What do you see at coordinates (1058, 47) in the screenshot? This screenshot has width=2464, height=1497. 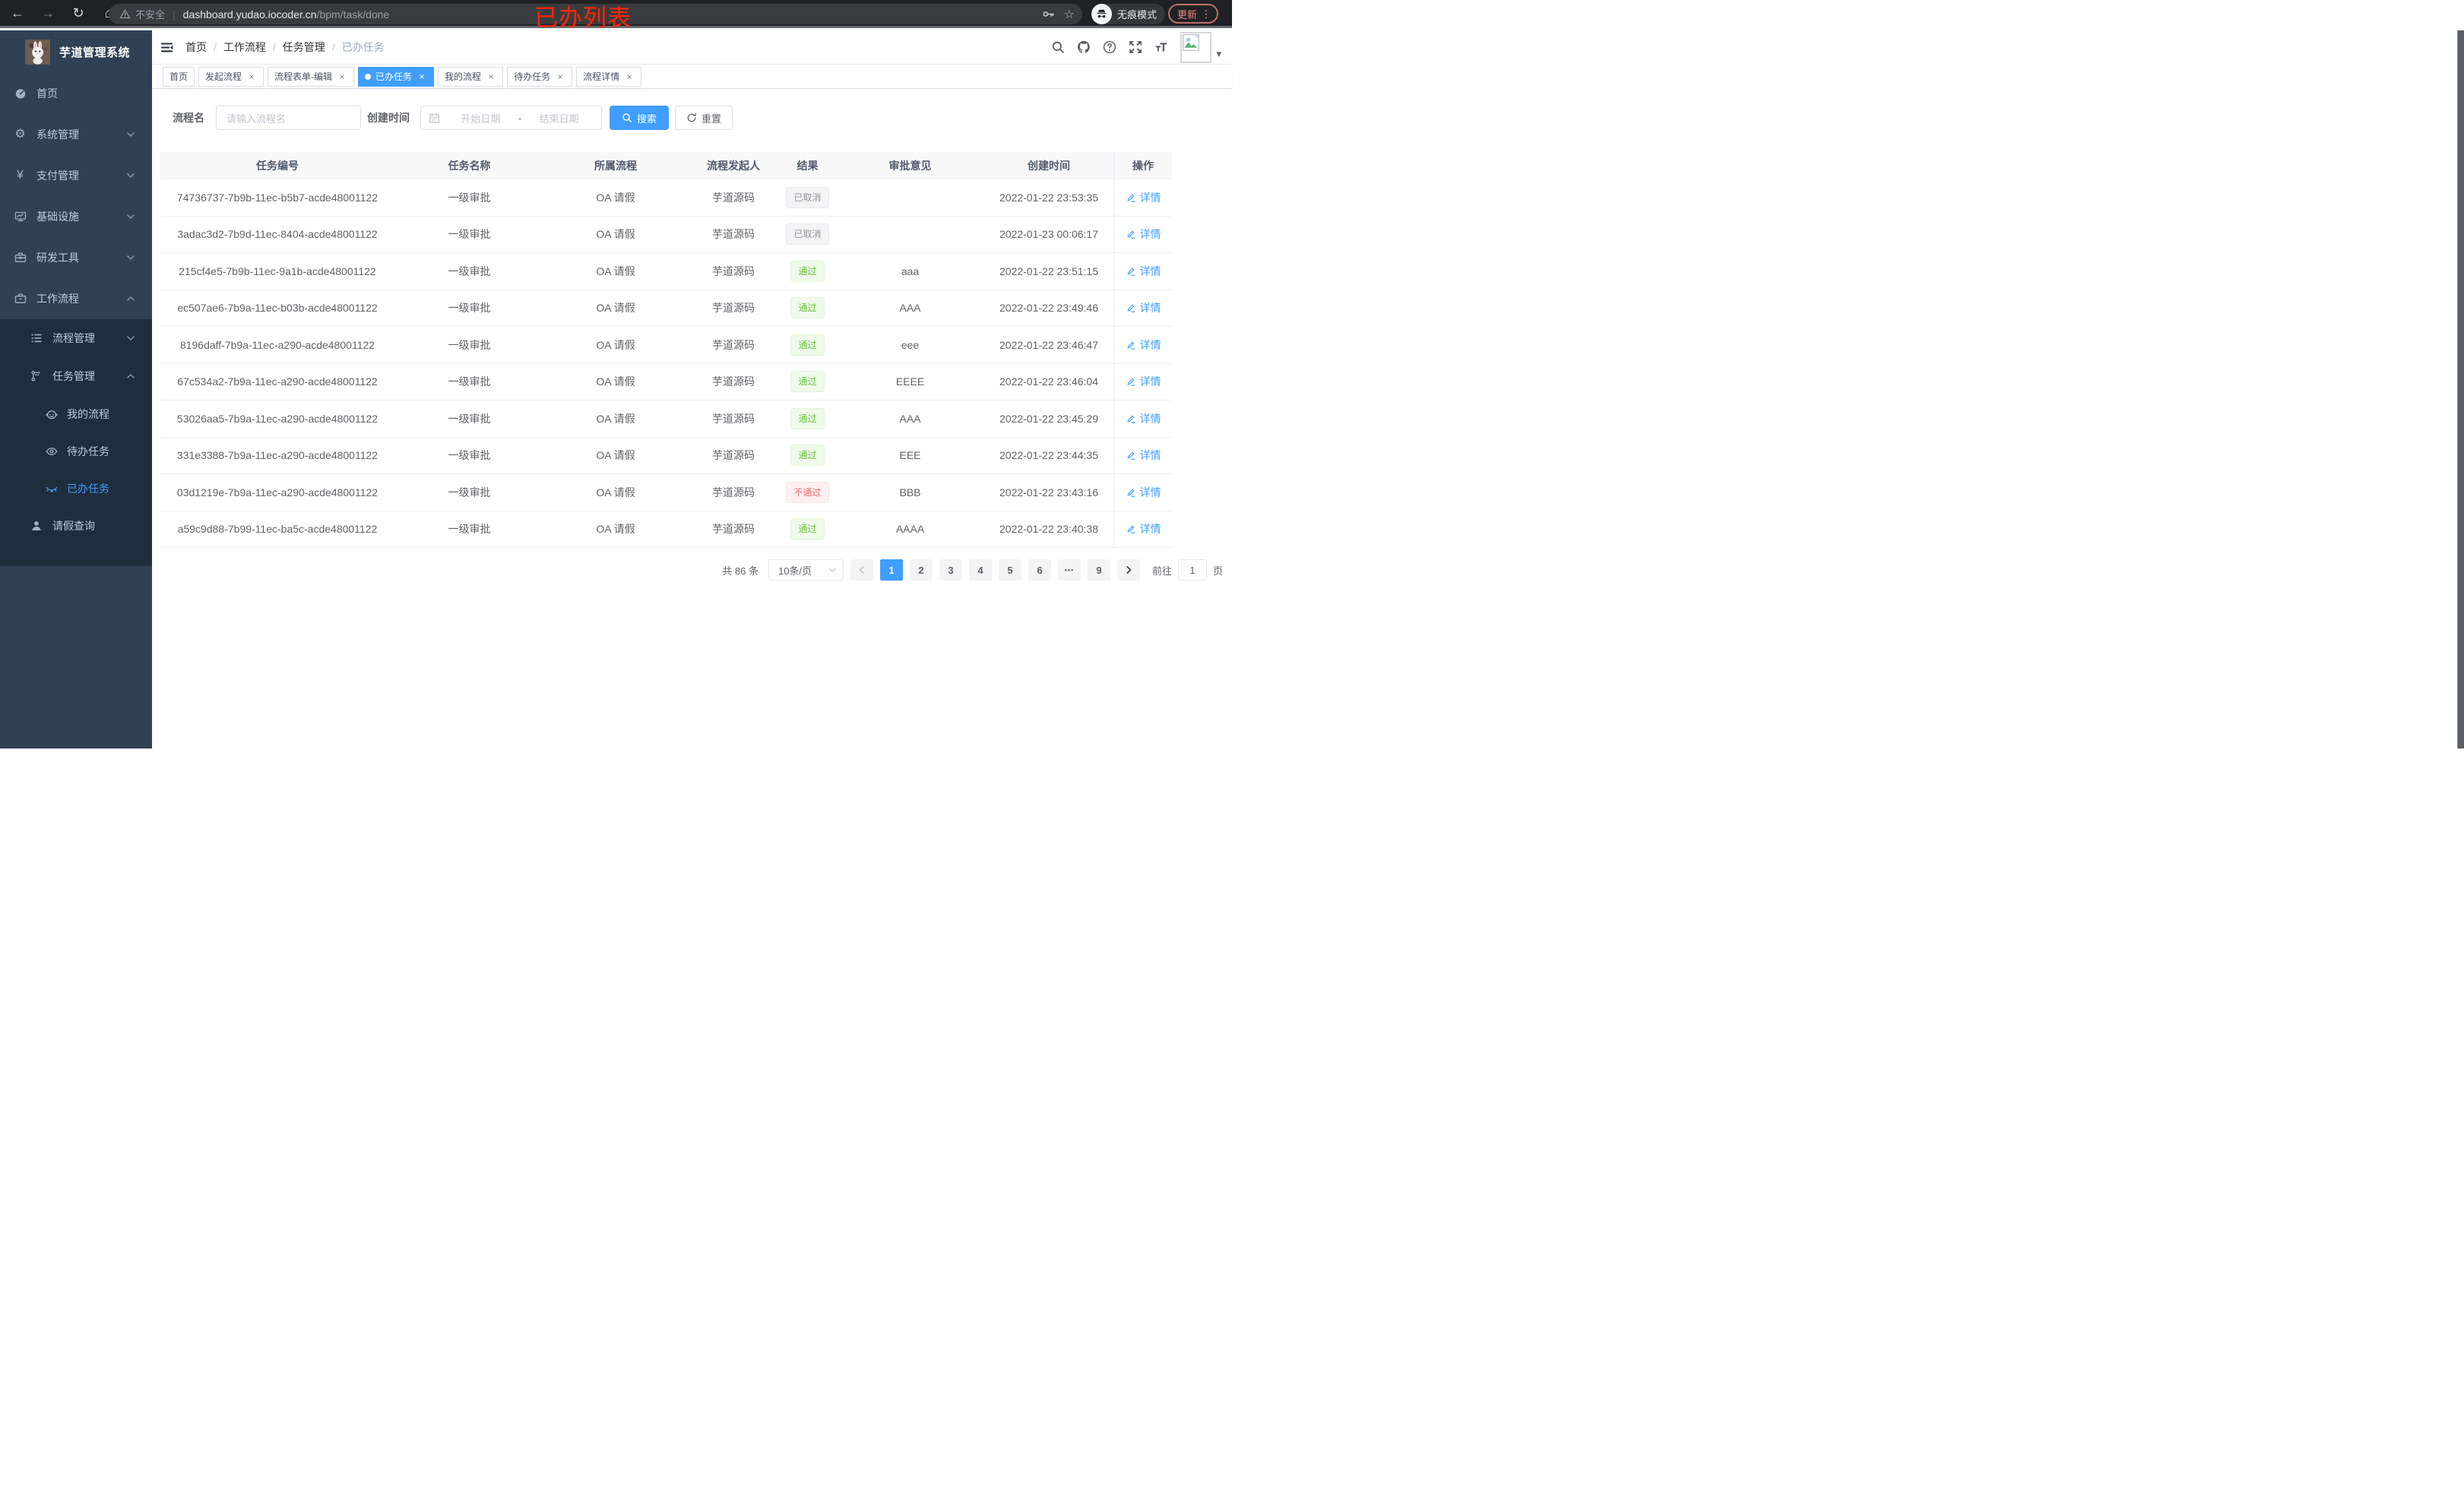 I see `search-icon` at bounding box center [1058, 47].